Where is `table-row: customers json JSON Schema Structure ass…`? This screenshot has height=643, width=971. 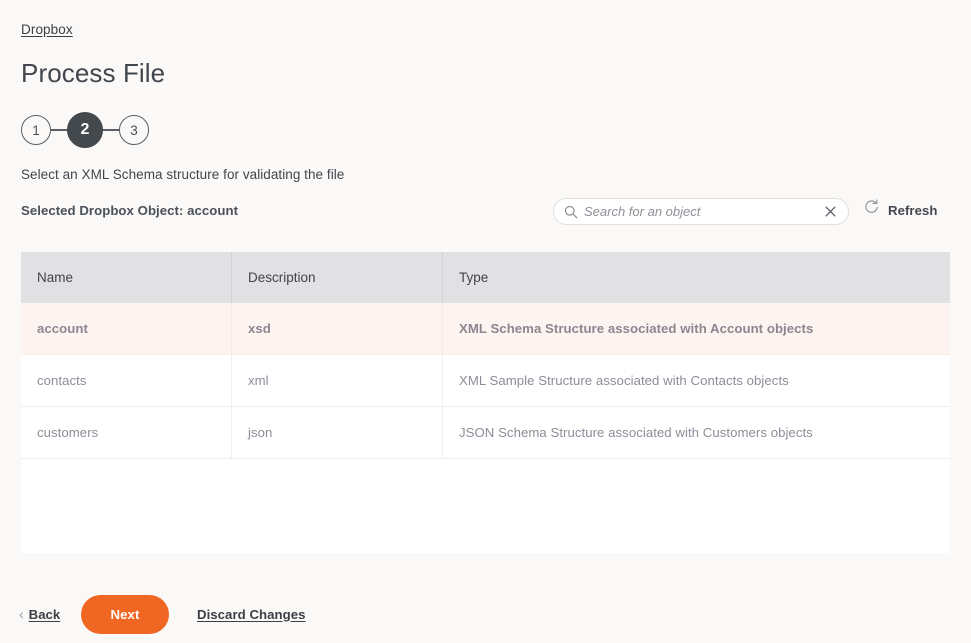
table-row: customers json JSON Schema Structure ass… is located at coordinates (485, 433).